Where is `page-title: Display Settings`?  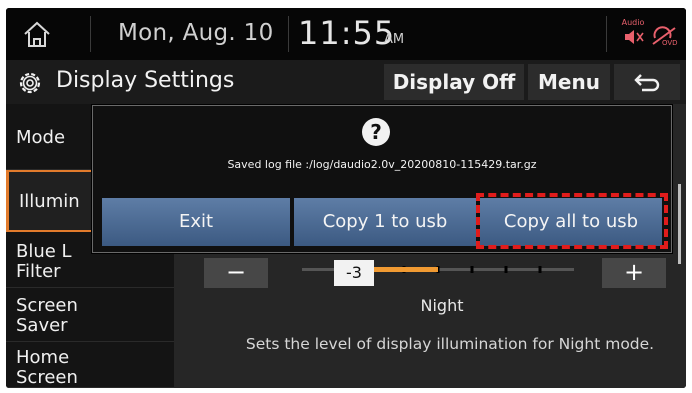 page-title: Display Settings is located at coordinates (145, 80).